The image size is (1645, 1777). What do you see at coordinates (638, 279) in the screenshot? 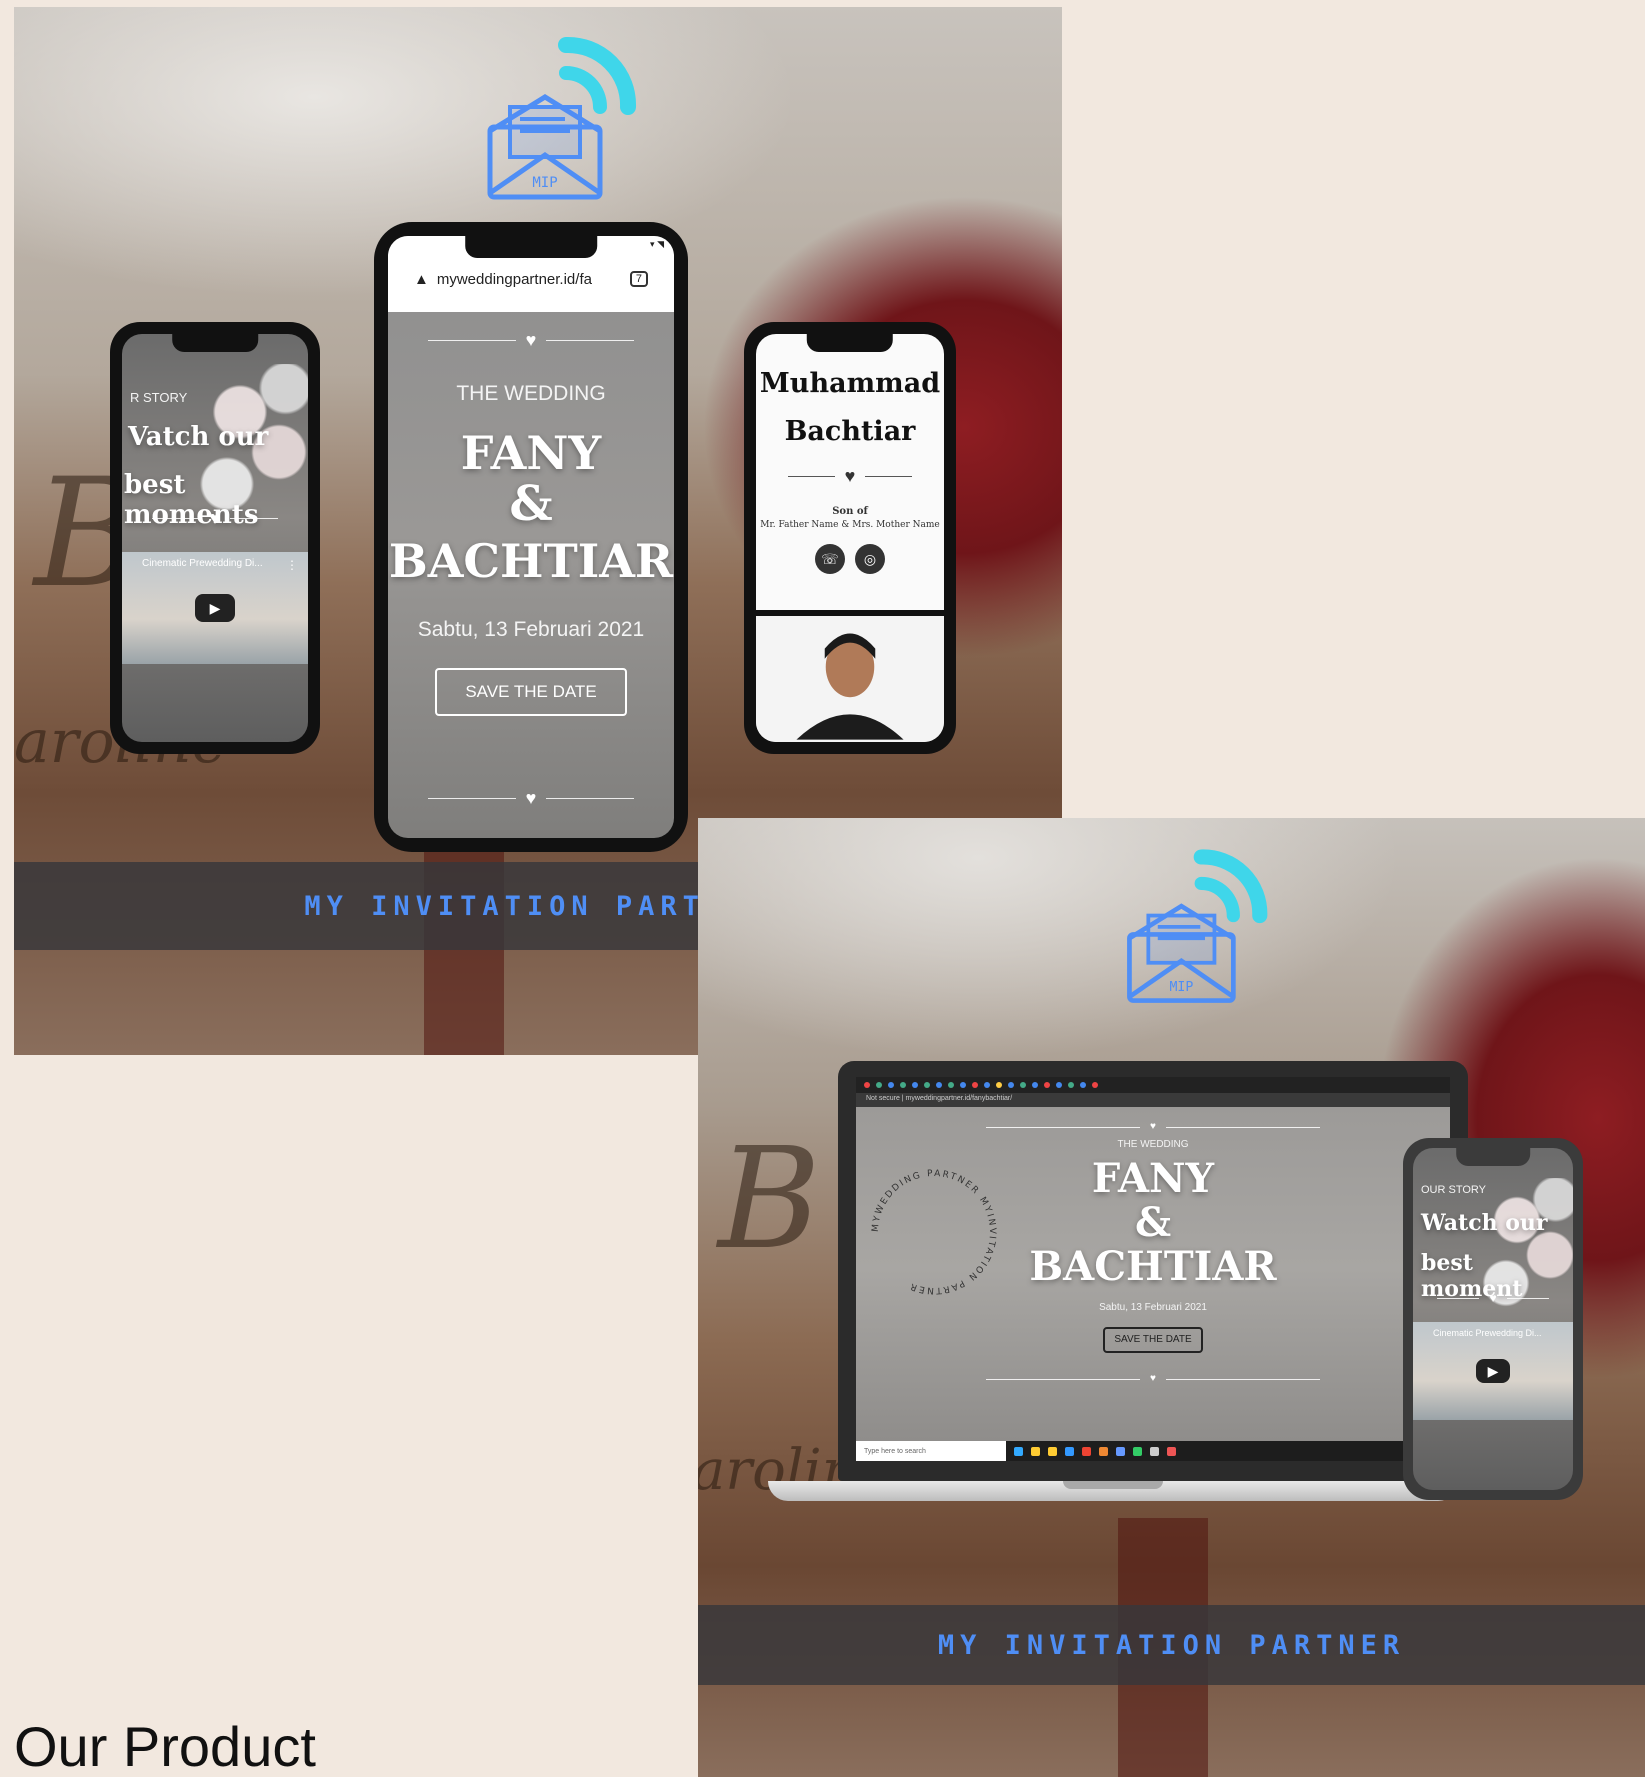
I see `tab-count-icon: 7` at bounding box center [638, 279].